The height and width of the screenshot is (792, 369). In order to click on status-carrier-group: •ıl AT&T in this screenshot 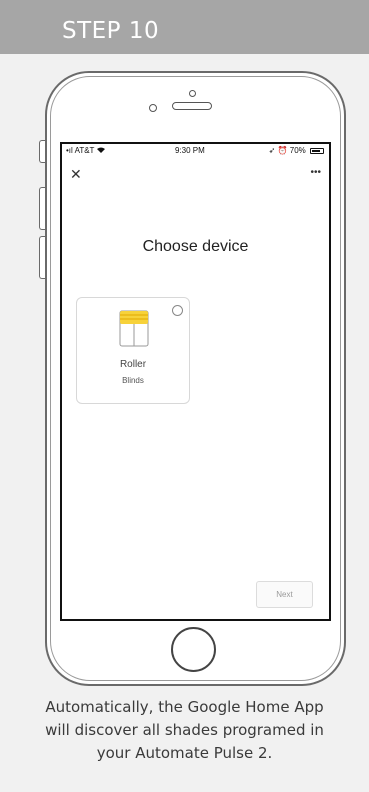, I will do `click(85, 150)`.